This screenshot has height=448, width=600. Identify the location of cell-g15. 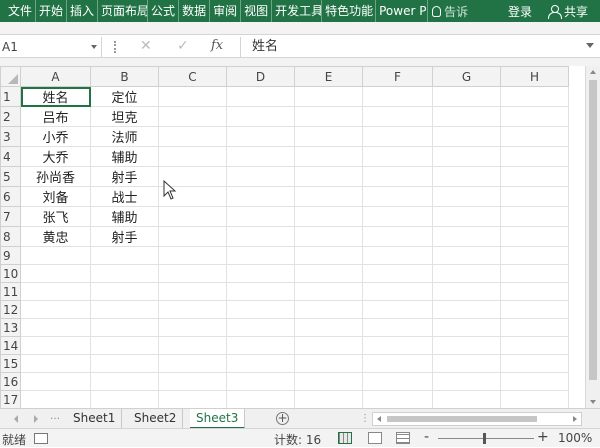
(466, 363).